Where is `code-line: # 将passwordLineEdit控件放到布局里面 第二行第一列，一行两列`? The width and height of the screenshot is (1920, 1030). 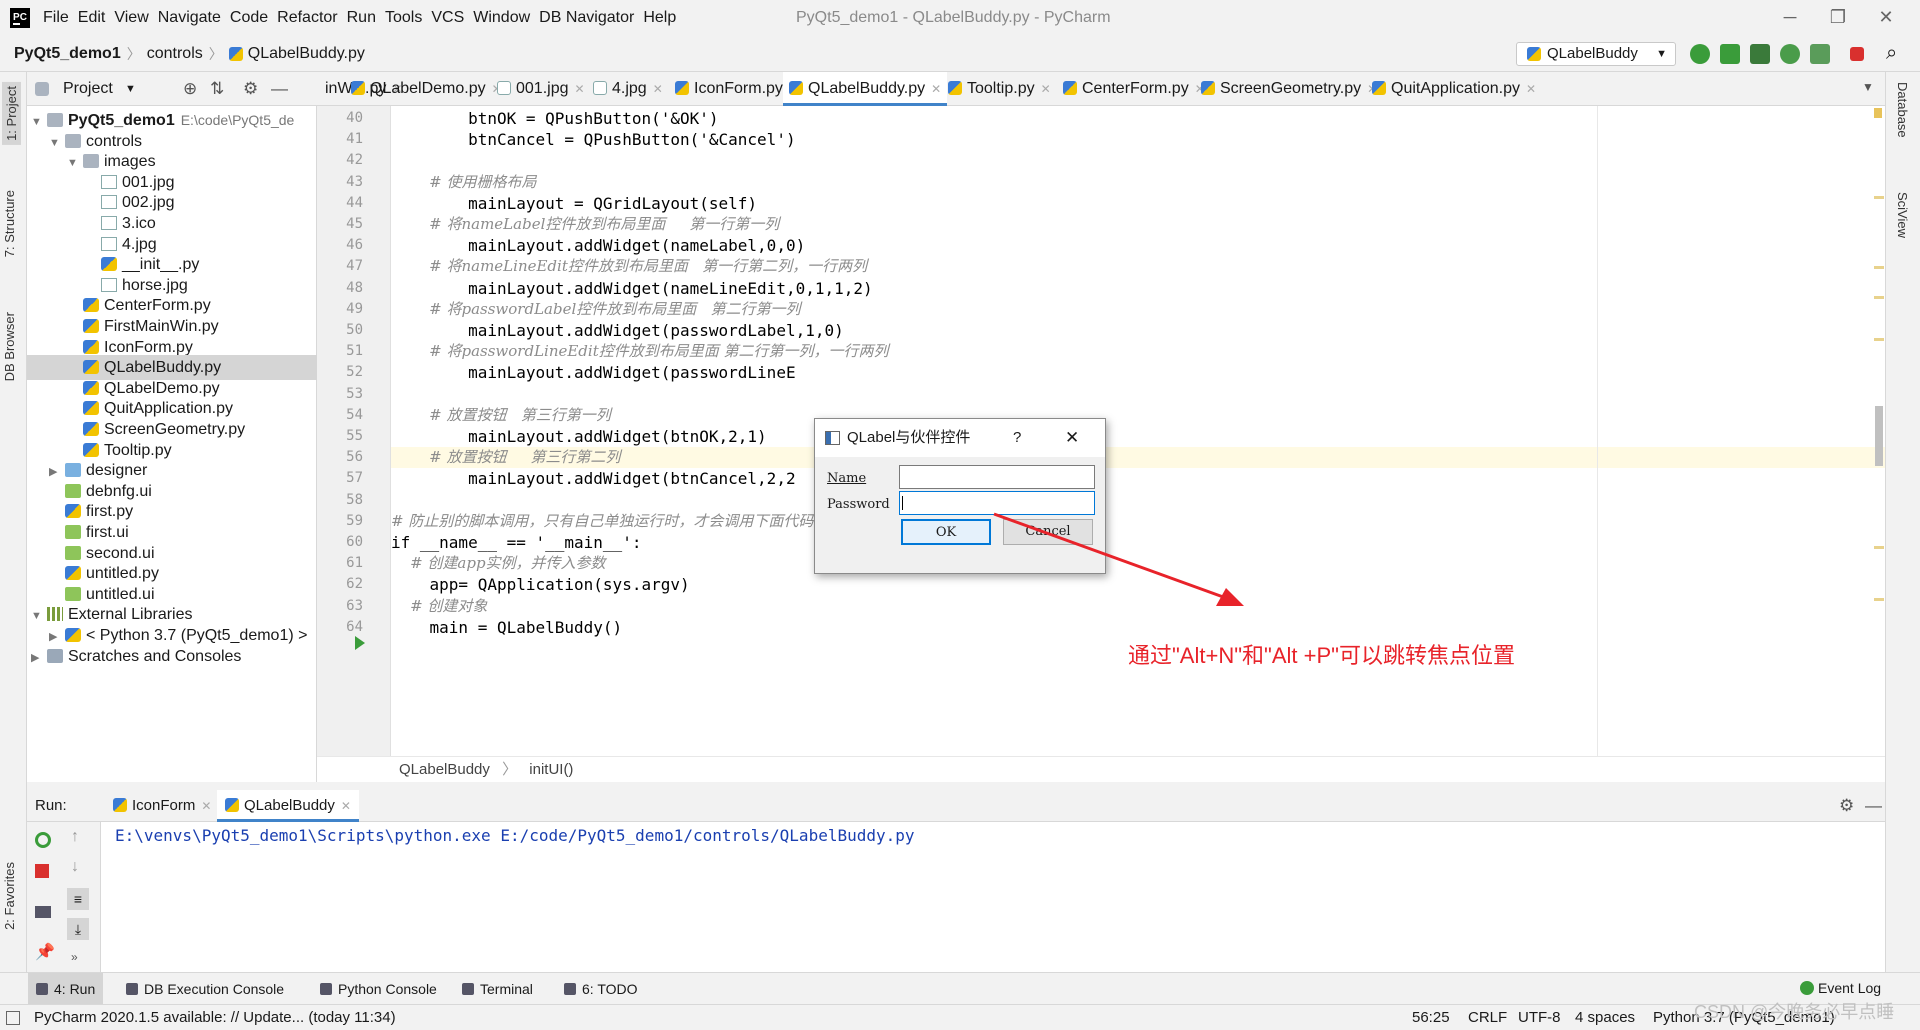
code-line: # 将passwordLineEdit控件放到布局里面 第二行第一列，一行两列 is located at coordinates (1138, 351).